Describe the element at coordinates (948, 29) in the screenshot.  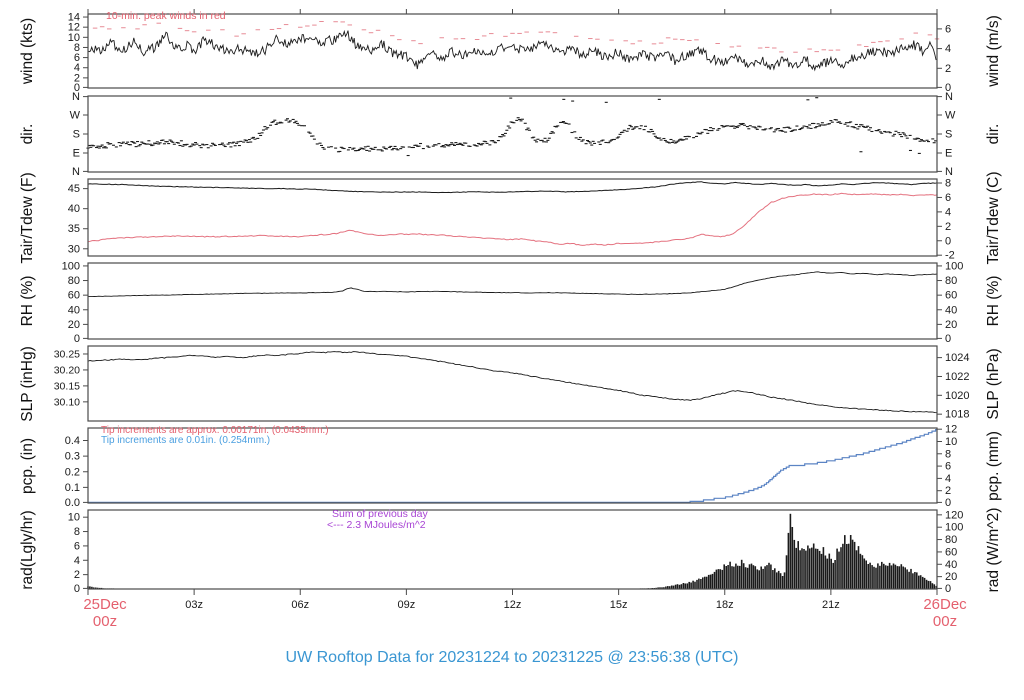
I see `svg-text: 6` at that location.